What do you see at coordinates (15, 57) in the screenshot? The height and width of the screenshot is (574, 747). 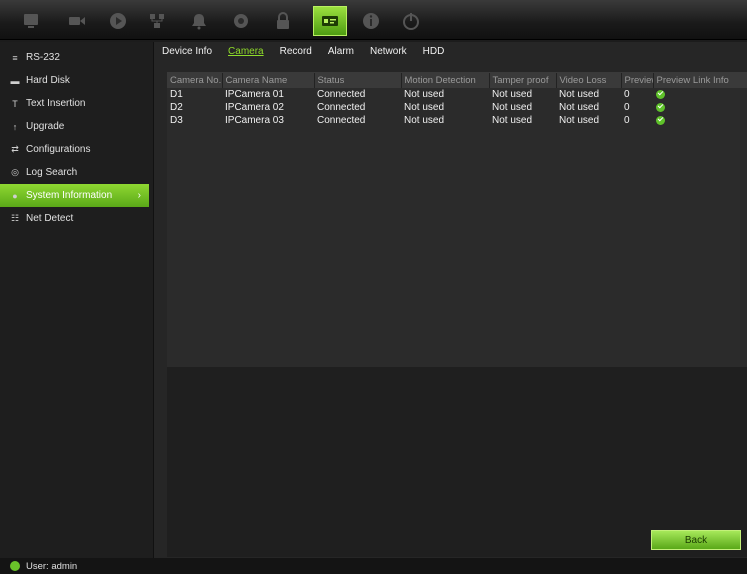 I see `serial-port-icon: ≡` at bounding box center [15, 57].